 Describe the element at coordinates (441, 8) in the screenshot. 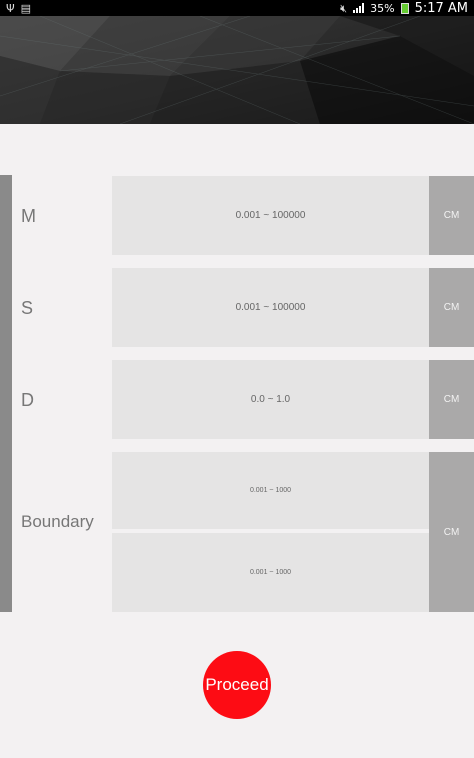

I see `clock: 5:17 AM` at that location.